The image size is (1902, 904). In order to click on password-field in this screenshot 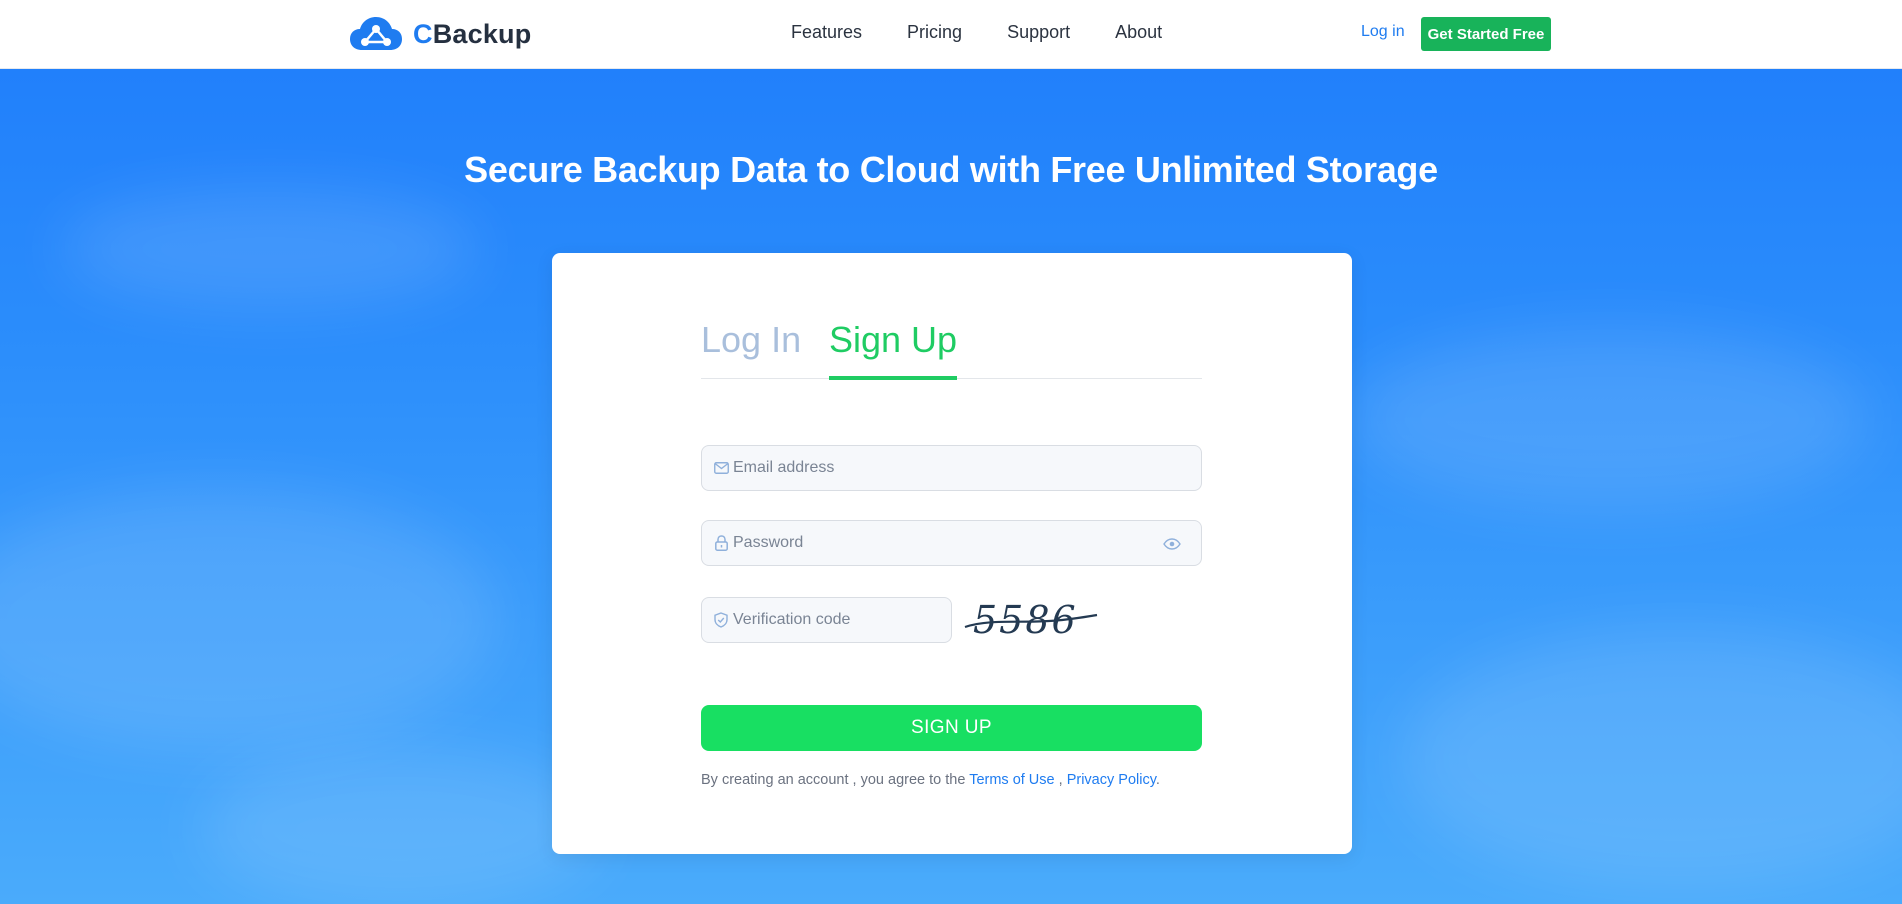, I will do `click(951, 543)`.